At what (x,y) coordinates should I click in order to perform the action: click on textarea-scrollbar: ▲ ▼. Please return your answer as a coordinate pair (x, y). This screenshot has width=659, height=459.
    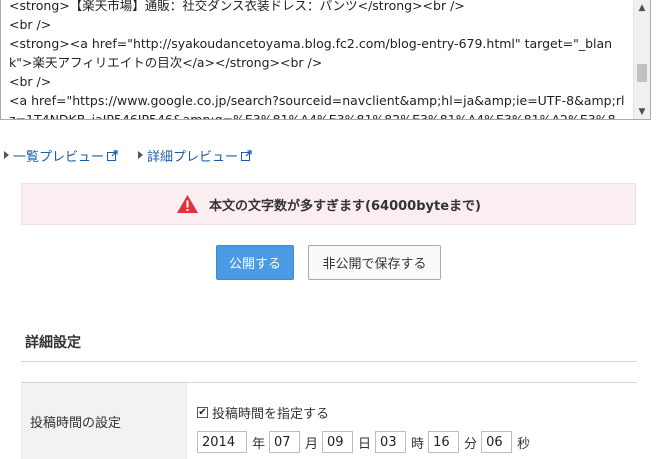
    Looking at the image, I should click on (641, 59).